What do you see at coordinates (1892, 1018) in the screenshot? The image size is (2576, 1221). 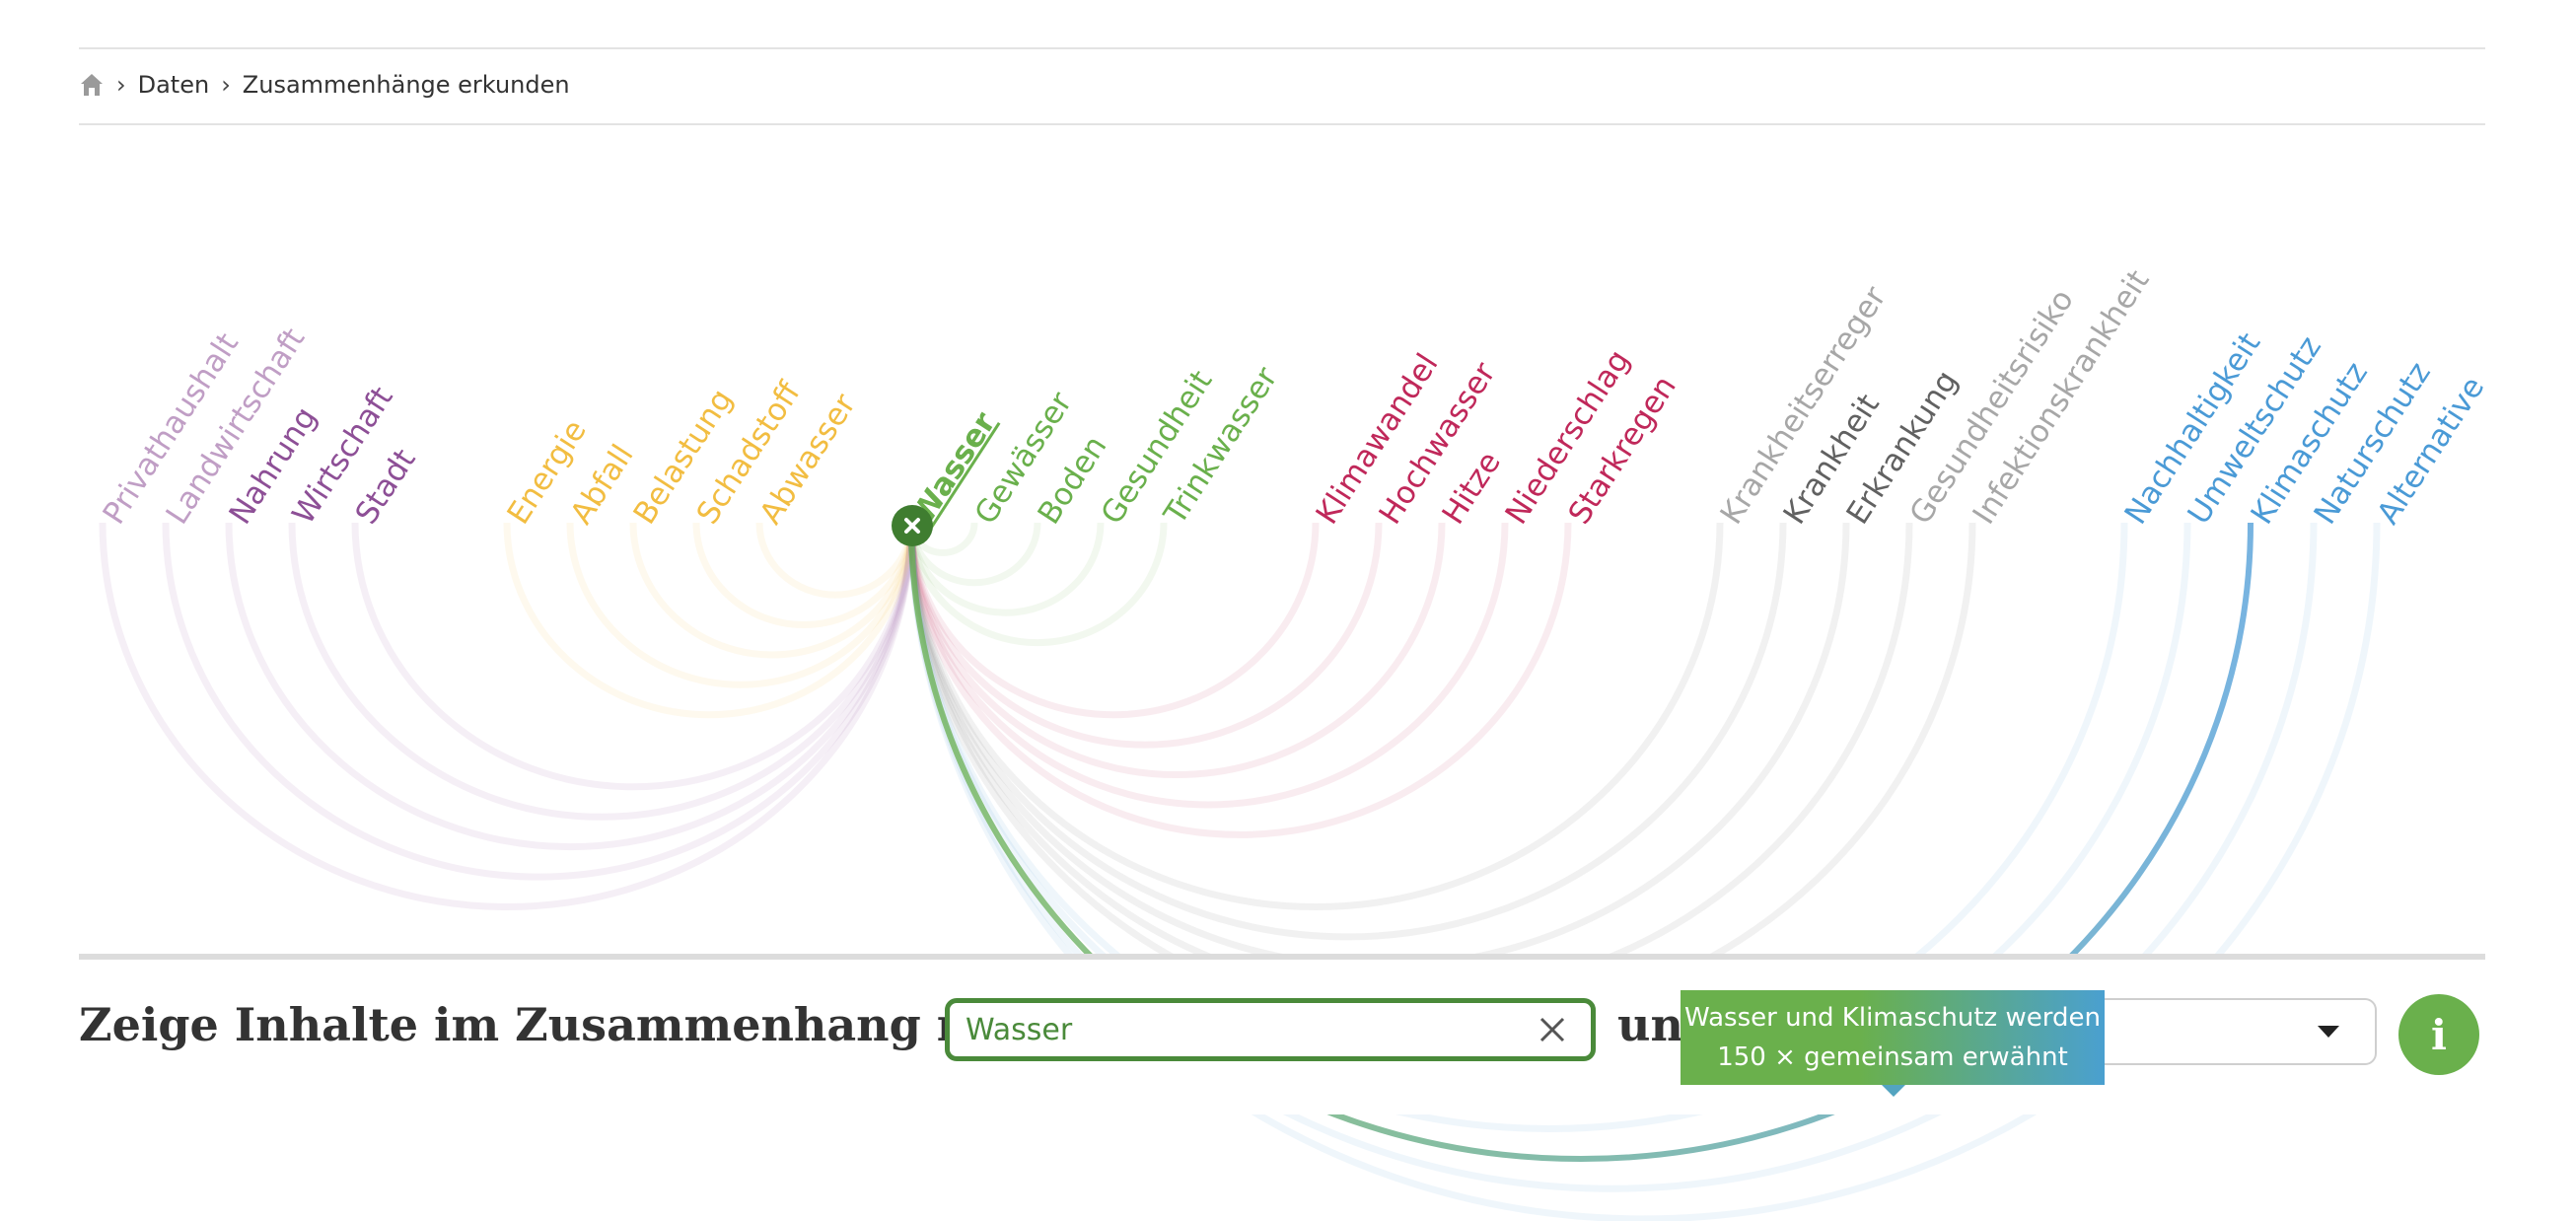 I see `tooltip-line-1: Wasser und Klimaschutz werden` at bounding box center [1892, 1018].